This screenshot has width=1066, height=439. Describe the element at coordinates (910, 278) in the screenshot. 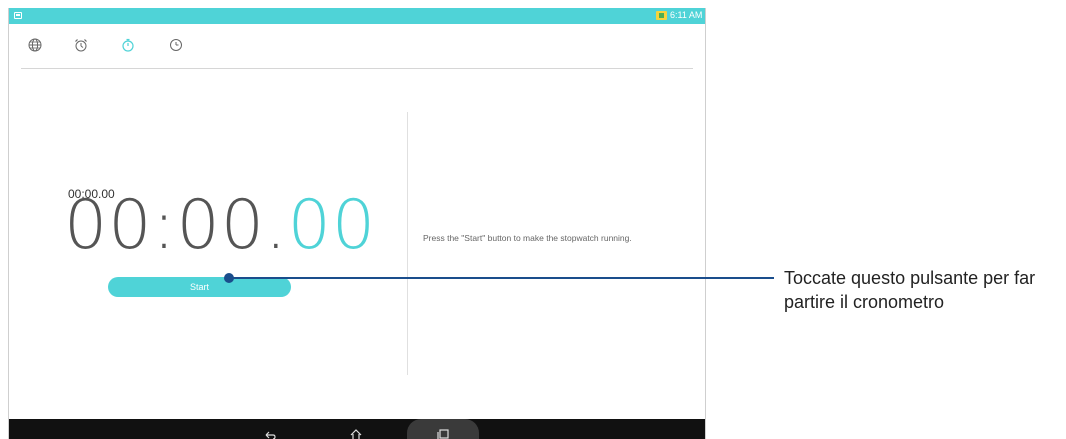

I see `callout-text-line1: Toccate questo pulsante per far` at that location.